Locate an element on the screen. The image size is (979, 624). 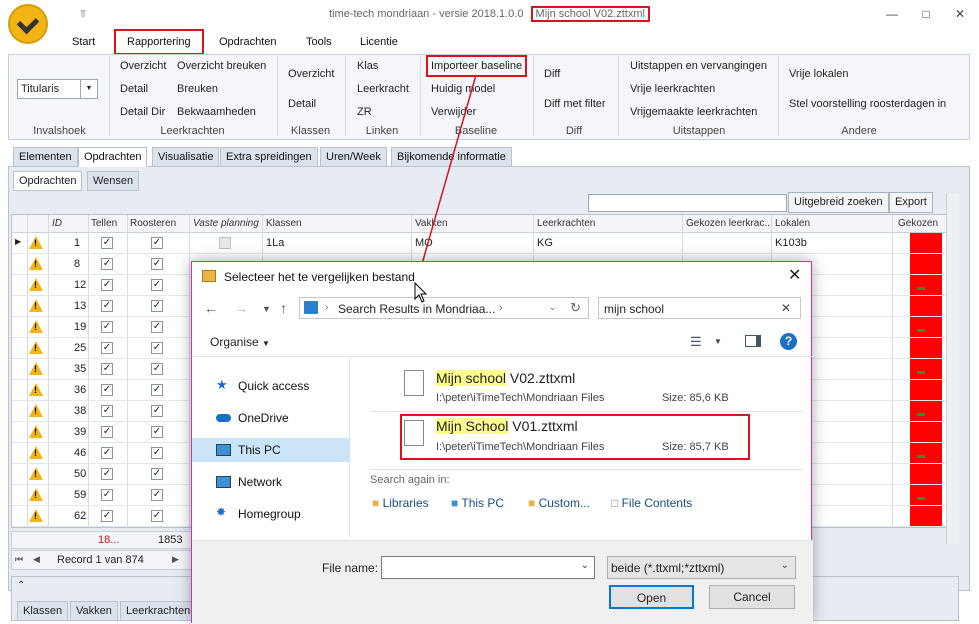
monitor-icon is located at coordinates (223, 450).